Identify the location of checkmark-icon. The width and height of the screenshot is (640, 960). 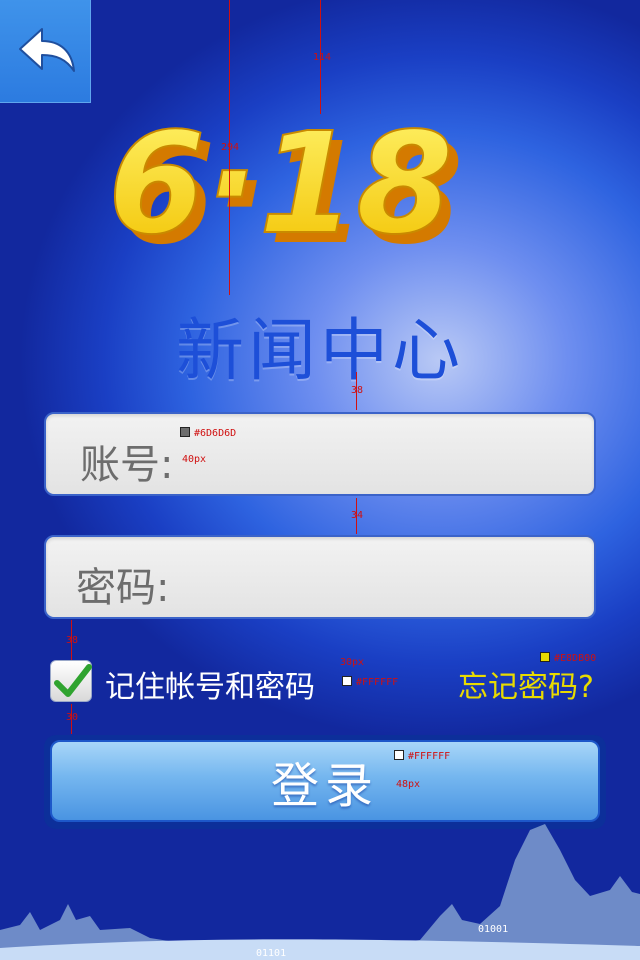
(73, 680).